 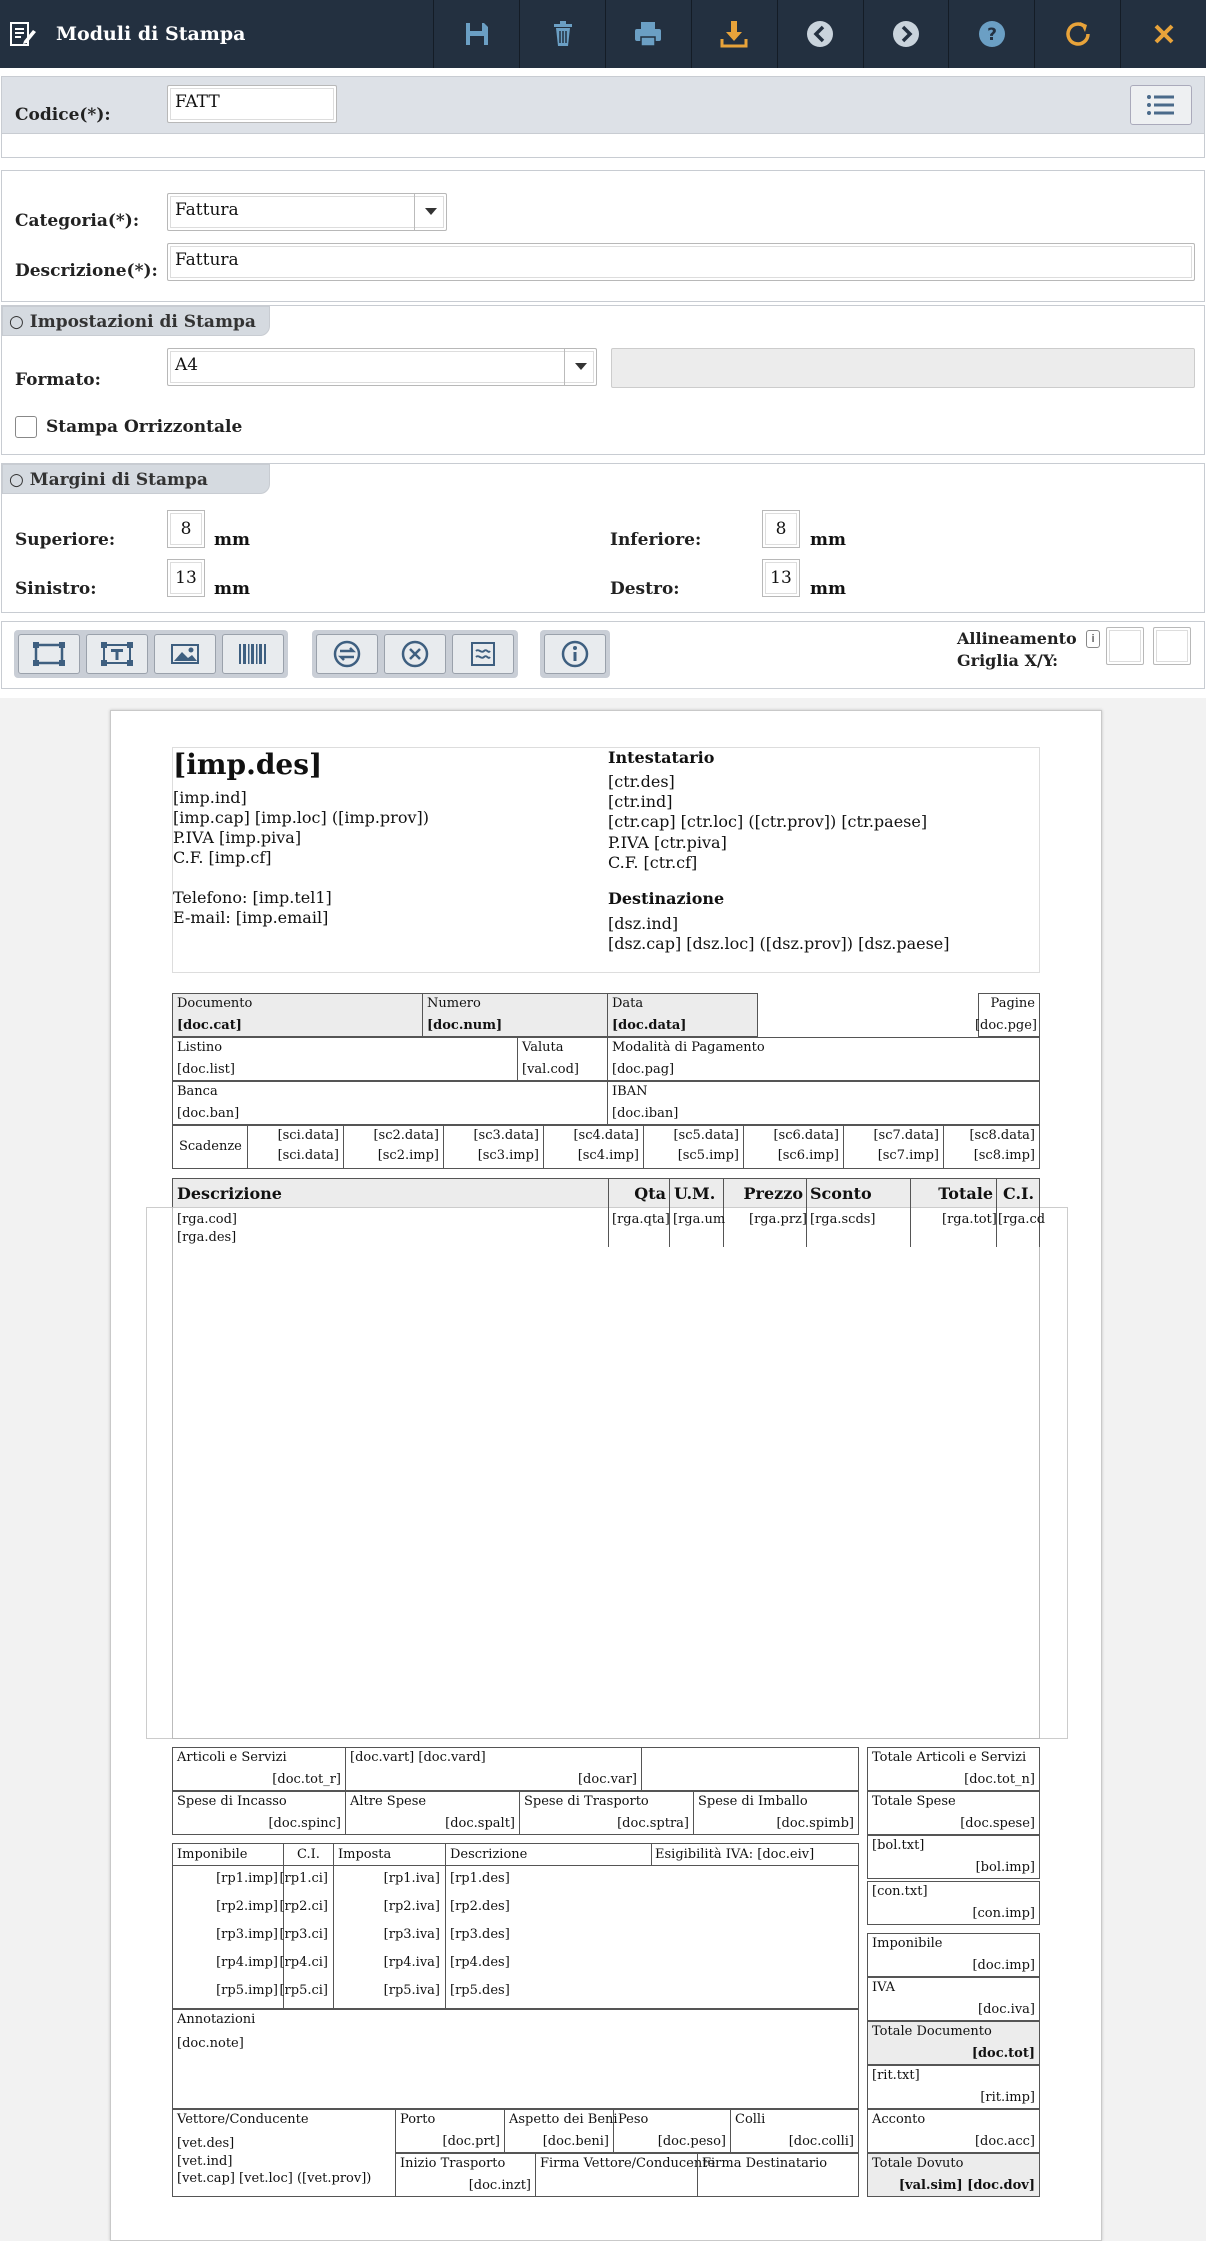 What do you see at coordinates (640, 801) in the screenshot?
I see `ctr-ind: [ctr.ind]` at bounding box center [640, 801].